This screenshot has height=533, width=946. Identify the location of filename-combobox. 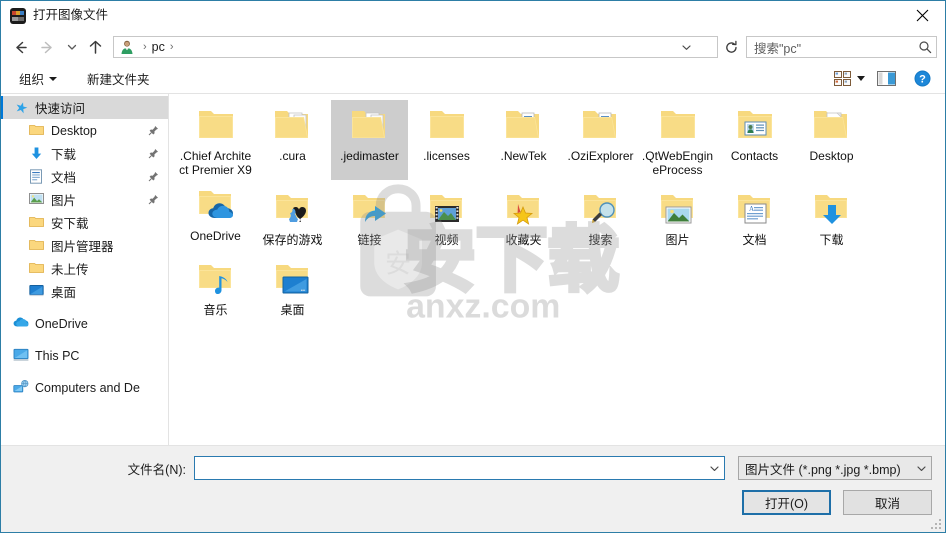
(459, 468).